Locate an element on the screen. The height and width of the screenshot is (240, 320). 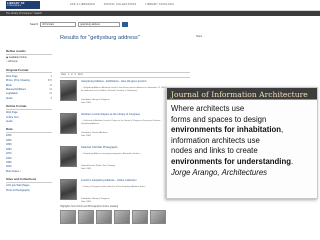
quote-line: forms and spaces to design is located at coordinates (219, 119).